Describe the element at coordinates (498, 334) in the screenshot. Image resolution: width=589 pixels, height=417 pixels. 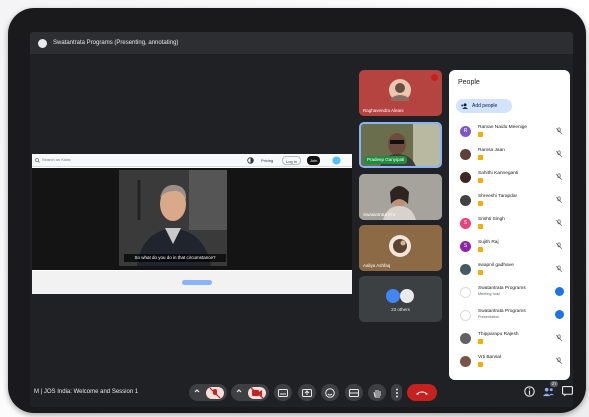
I see `participant-name: Thipparapu Rajesh` at that location.